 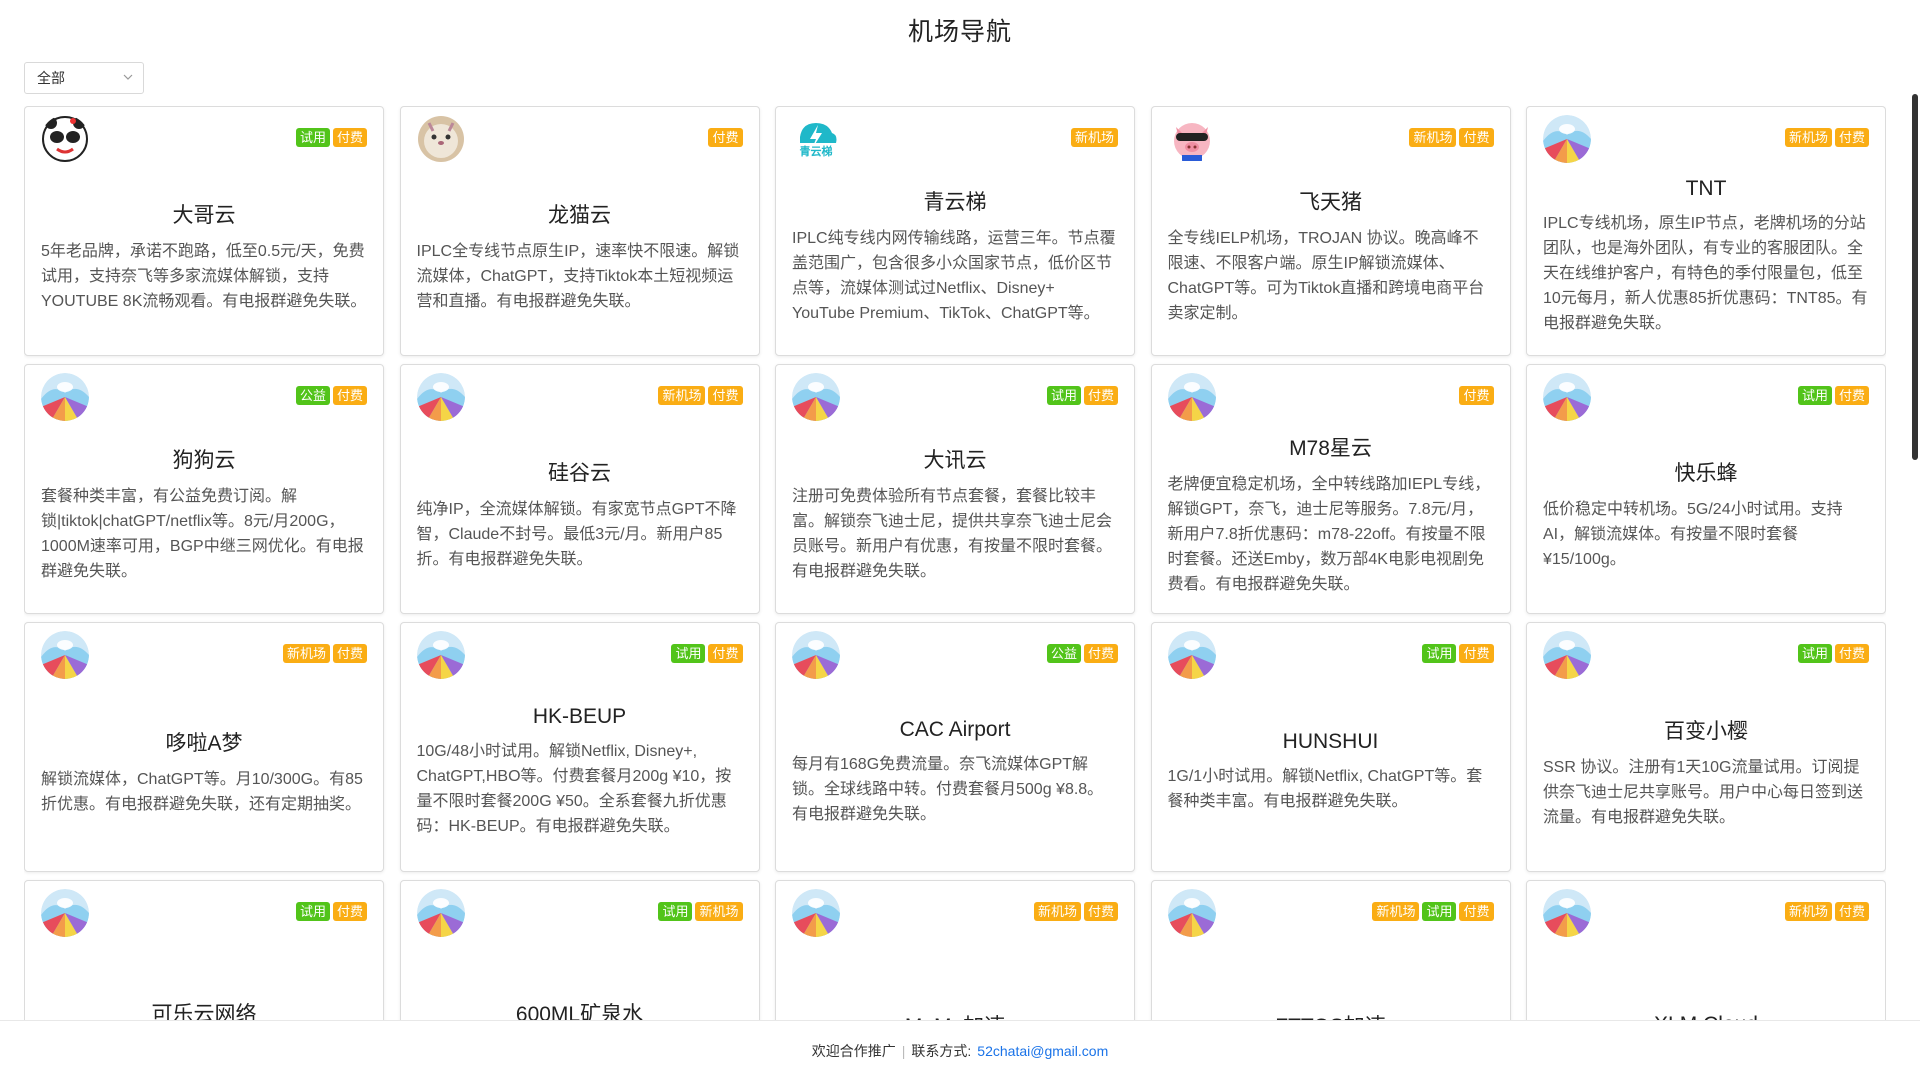 What do you see at coordinates (580, 140) in the screenshot?
I see `card-header: 付费` at bounding box center [580, 140].